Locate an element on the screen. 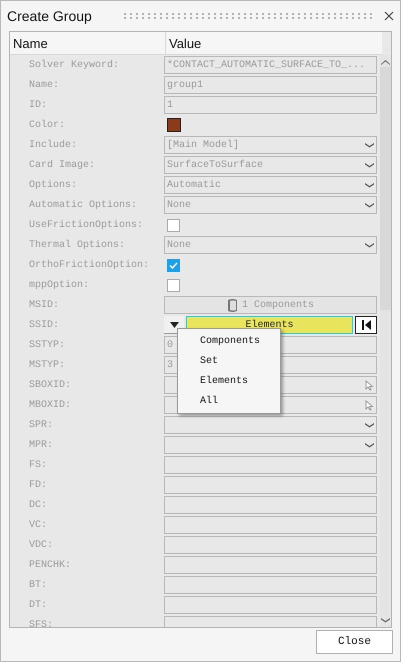 The width and height of the screenshot is (401, 662). field-label: FS: is located at coordinates (38, 465).